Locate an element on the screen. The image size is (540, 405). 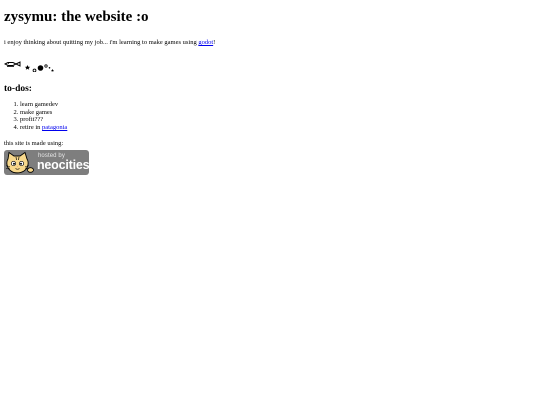
intro-text-end: ! is located at coordinates (214, 42).